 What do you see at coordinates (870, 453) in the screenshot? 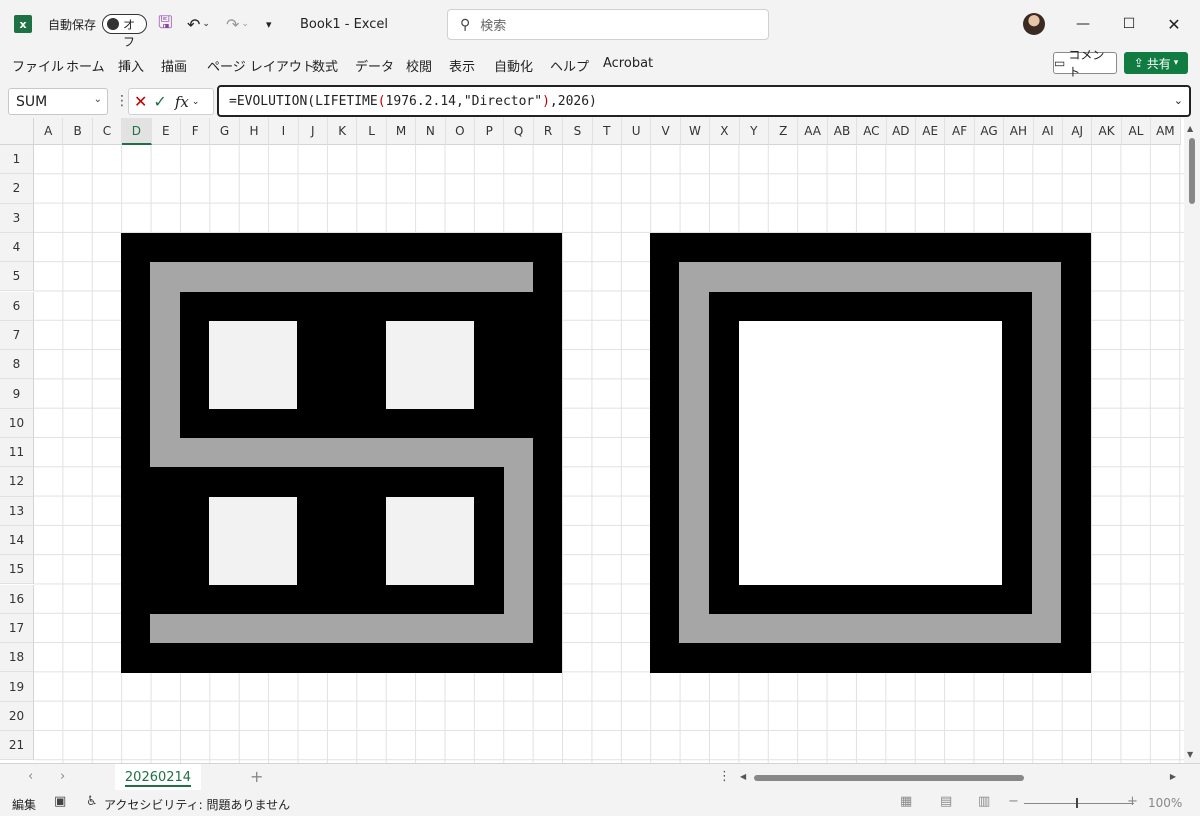
I see `right-figure-white-square` at bounding box center [870, 453].